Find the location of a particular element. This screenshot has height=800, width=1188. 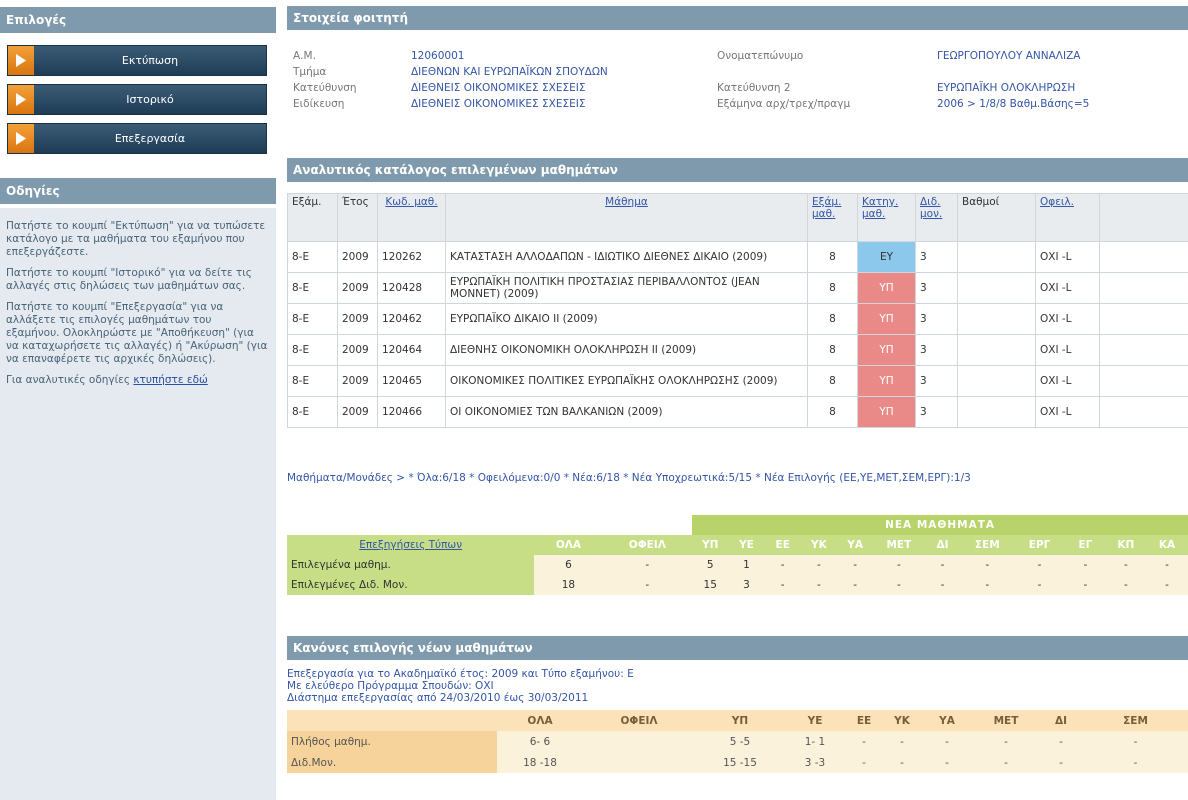

col-owed: Οφειλ. is located at coordinates (1067, 217).